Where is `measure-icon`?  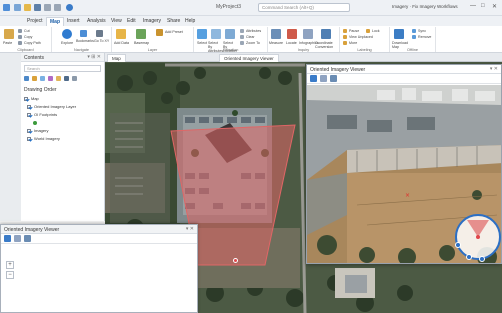 measure-icon is located at coordinates (276, 34).